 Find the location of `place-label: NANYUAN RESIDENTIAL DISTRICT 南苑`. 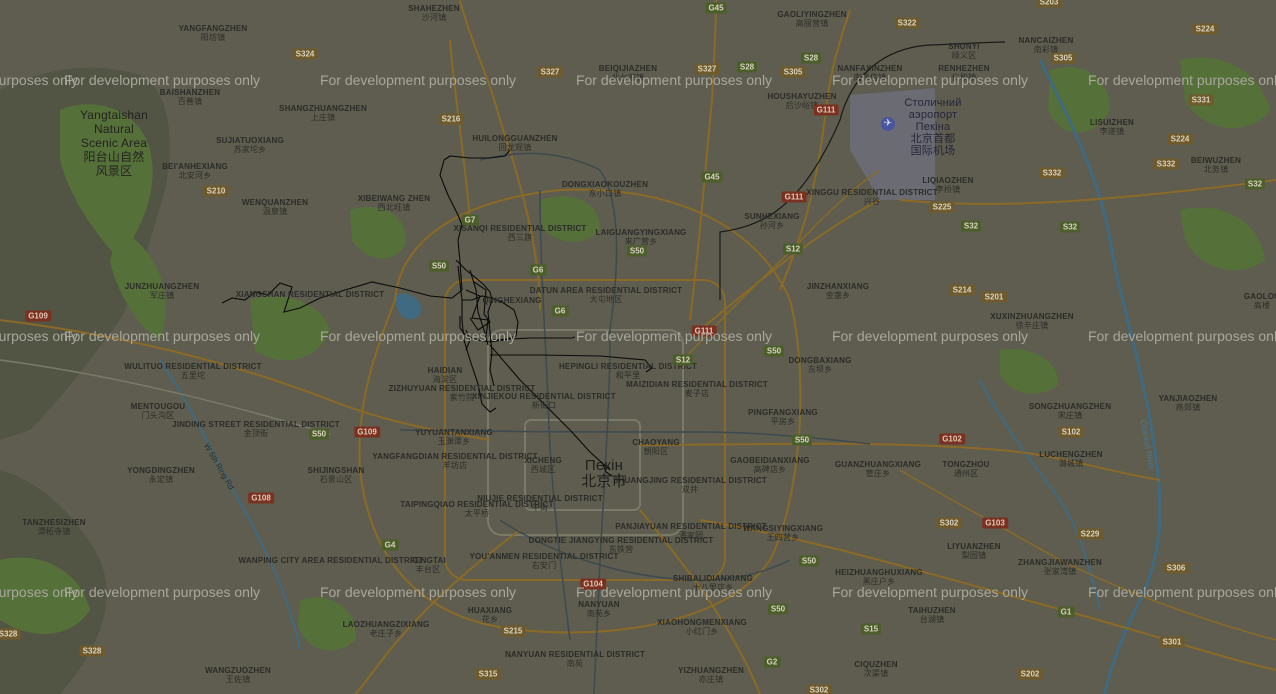

place-label: NANYUAN RESIDENTIAL DISTRICT 南苑 is located at coordinates (575, 659).